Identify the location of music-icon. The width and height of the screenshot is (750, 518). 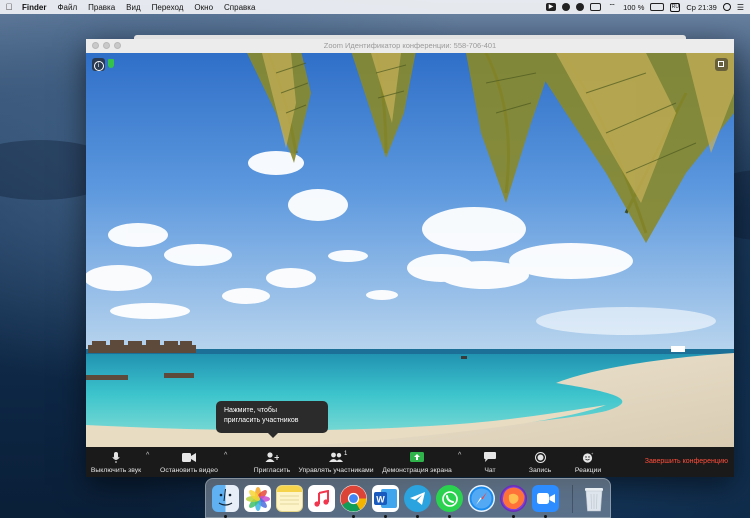
(321, 498).